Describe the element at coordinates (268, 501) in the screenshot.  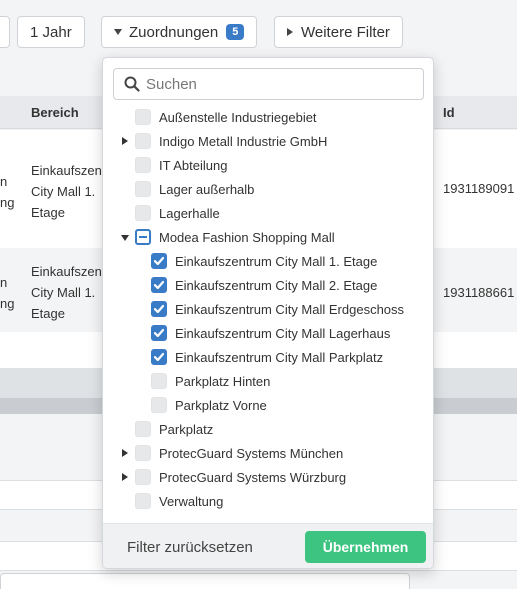
I see `tree-item: Verwaltung` at that location.